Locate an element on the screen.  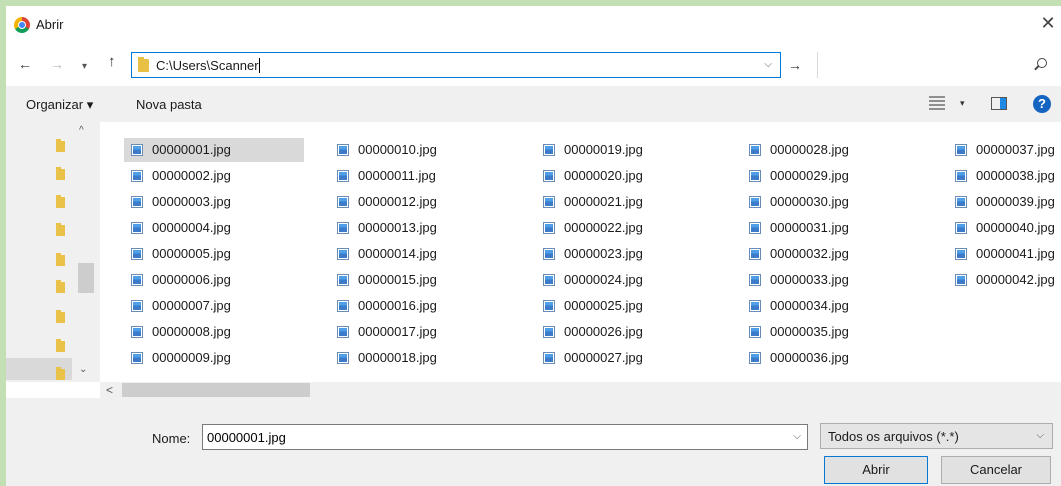
file-item: 00000025.jpg is located at coordinates (628, 306).